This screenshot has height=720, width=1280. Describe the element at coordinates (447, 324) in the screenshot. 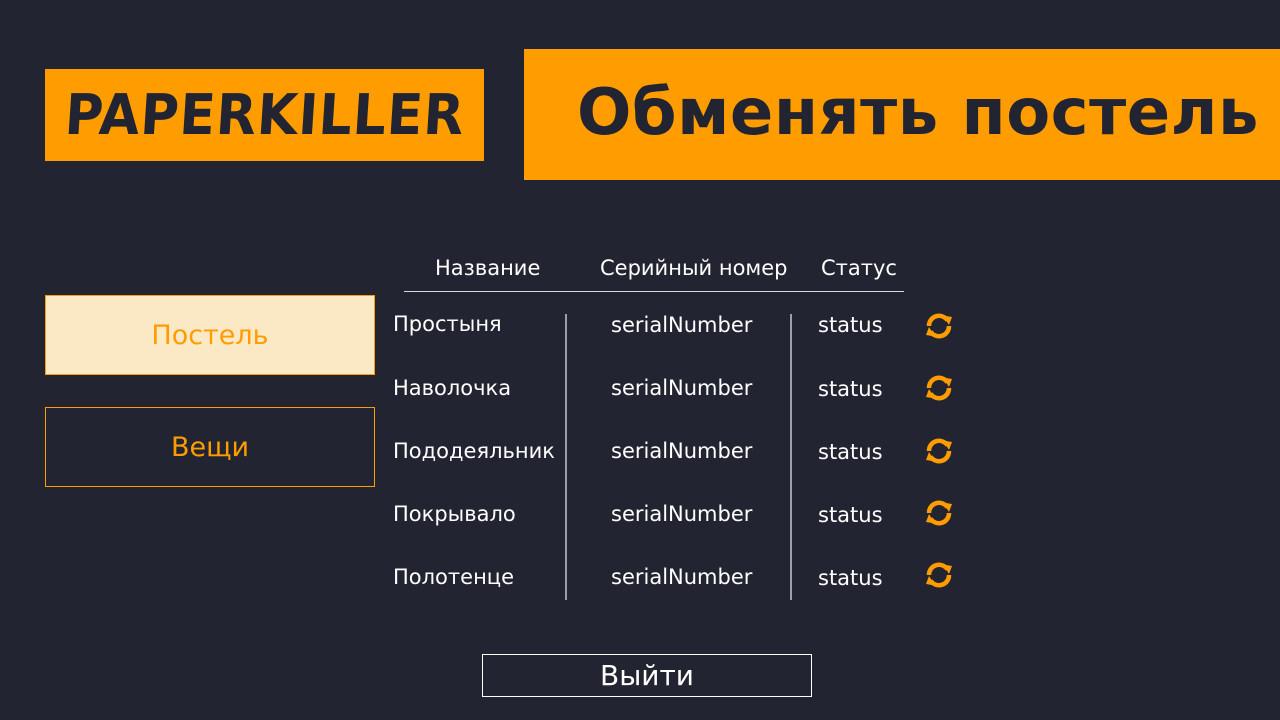

I see `item-name: Простыня` at that location.